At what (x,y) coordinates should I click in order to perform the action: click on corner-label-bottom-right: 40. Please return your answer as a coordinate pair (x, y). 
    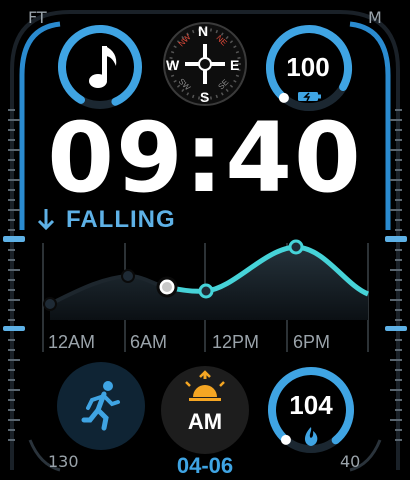
    Looking at the image, I should click on (350, 461).